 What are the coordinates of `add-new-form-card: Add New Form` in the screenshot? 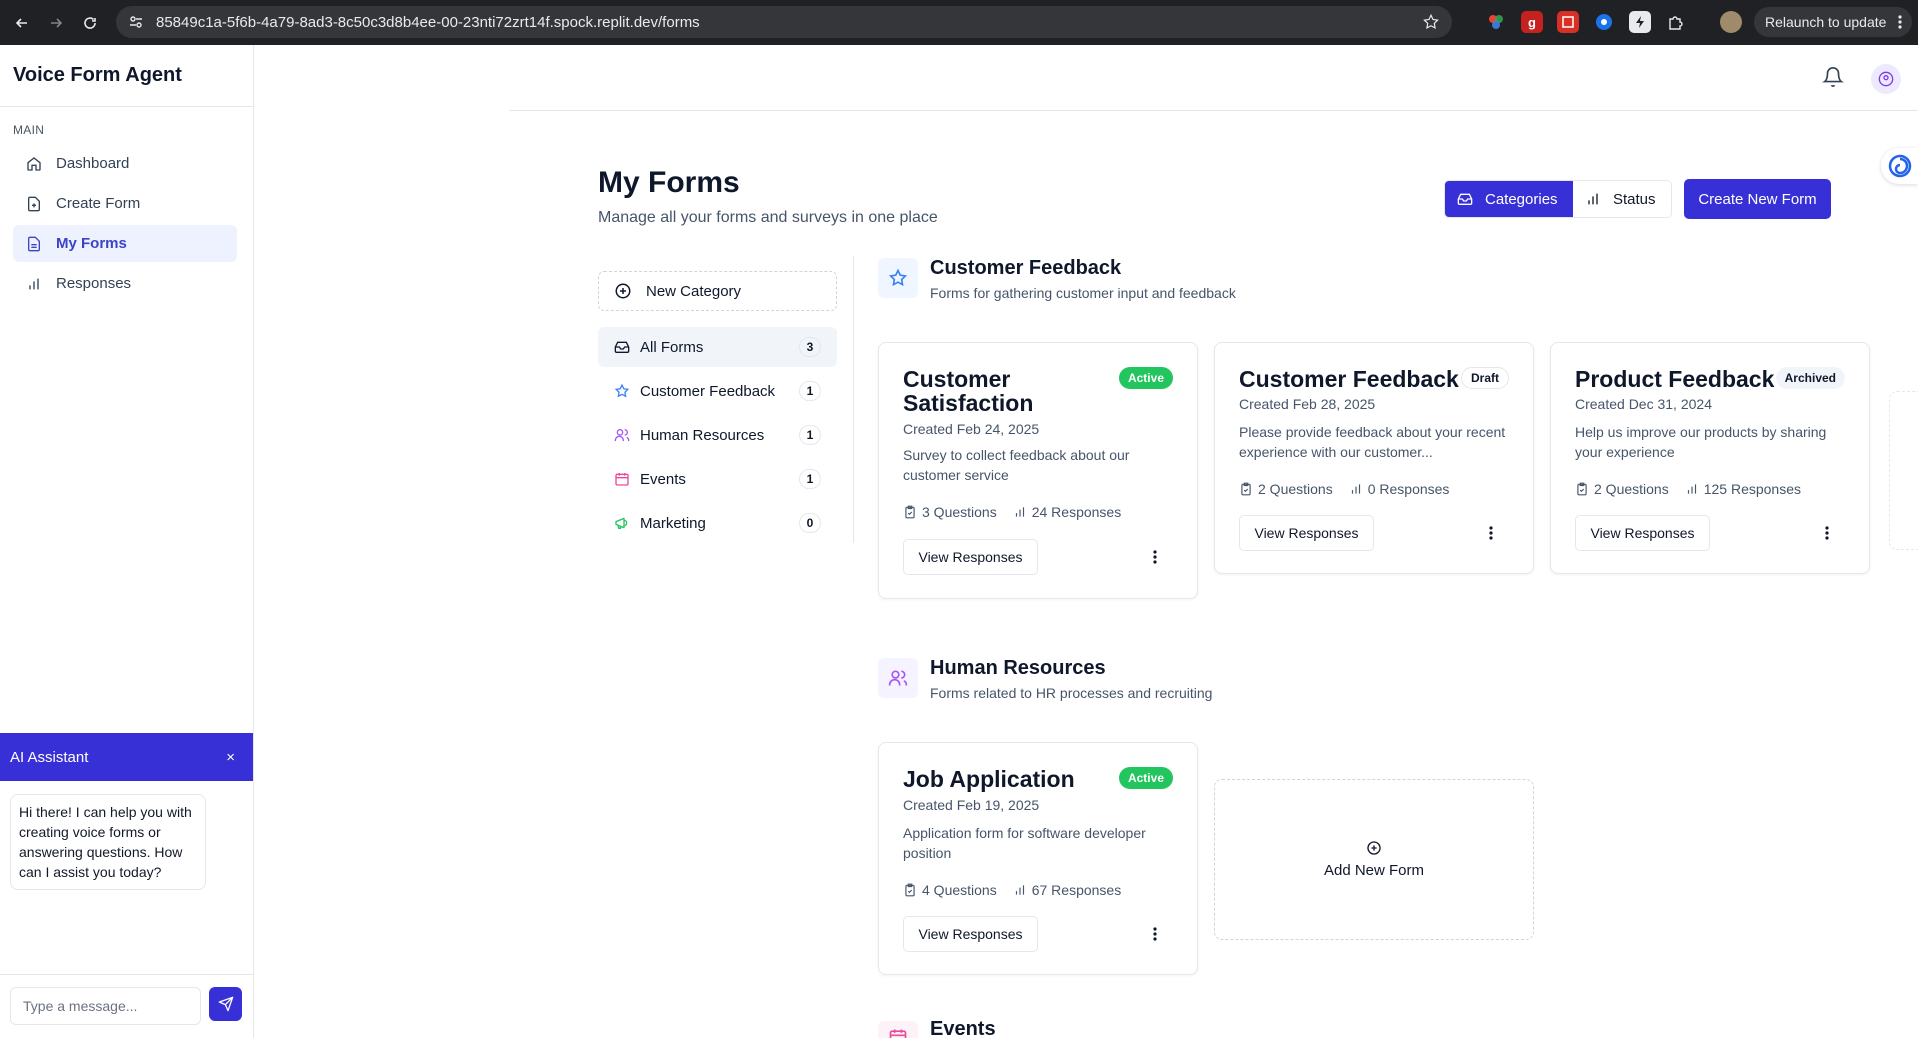 It's located at (1374, 859).